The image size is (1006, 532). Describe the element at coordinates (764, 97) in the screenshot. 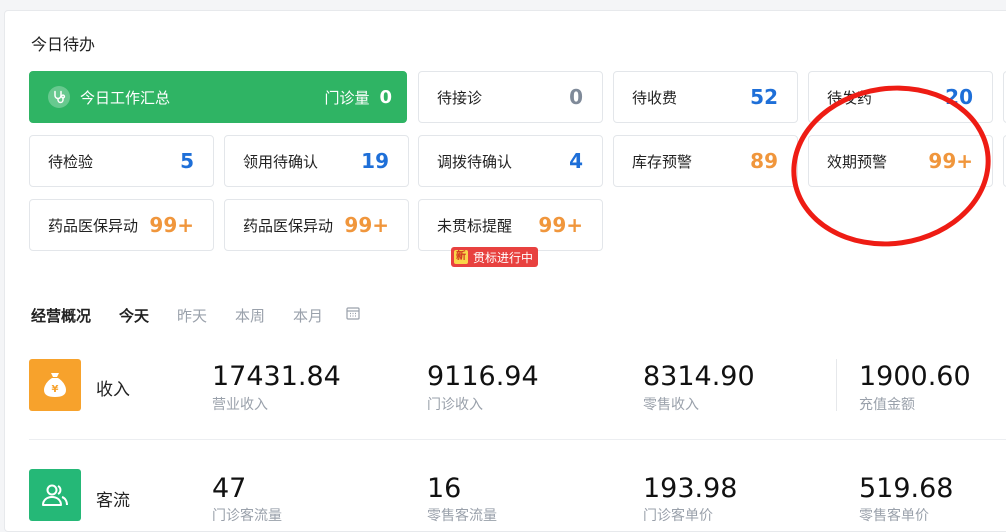

I see `card-value: 52` at that location.